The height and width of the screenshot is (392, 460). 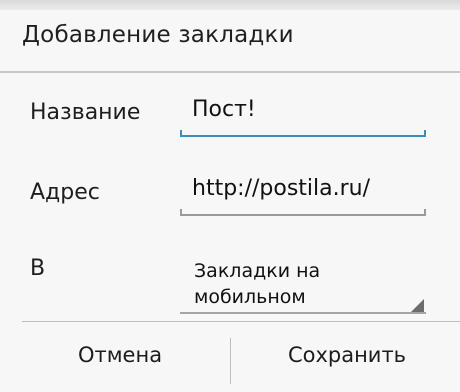 What do you see at coordinates (241, 321) in the screenshot?
I see `button-bar-divider` at bounding box center [241, 321].